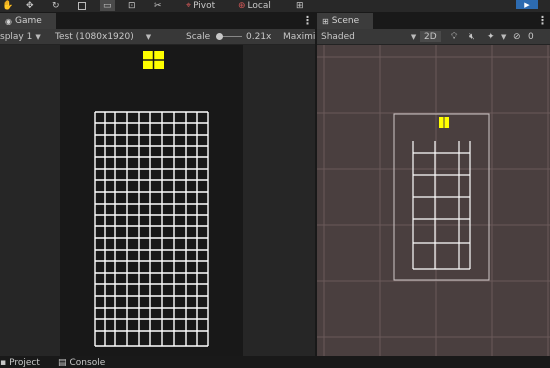  I want to click on pivot-toggle: ⌖ Pivot, so click(200, 5).